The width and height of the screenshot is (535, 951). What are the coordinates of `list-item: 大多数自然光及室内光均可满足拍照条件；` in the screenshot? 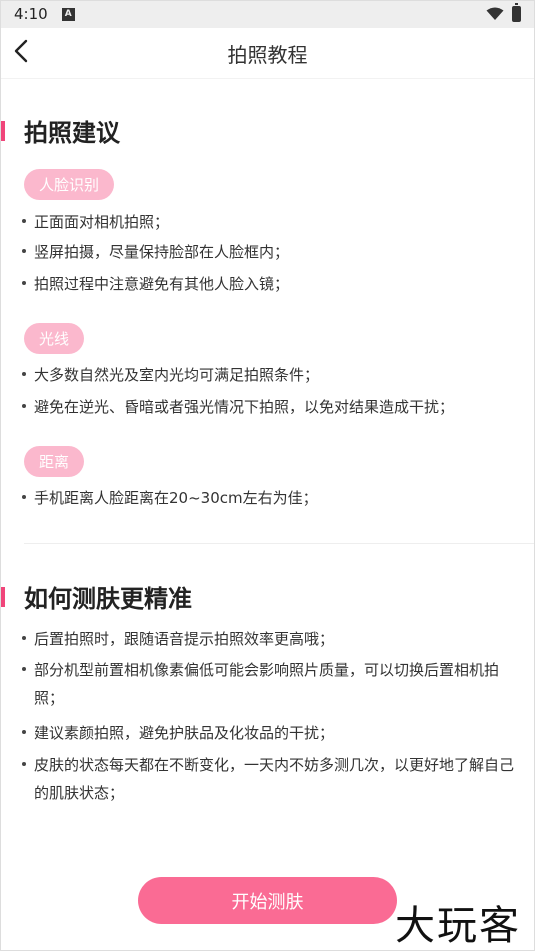 It's located at (272, 375).